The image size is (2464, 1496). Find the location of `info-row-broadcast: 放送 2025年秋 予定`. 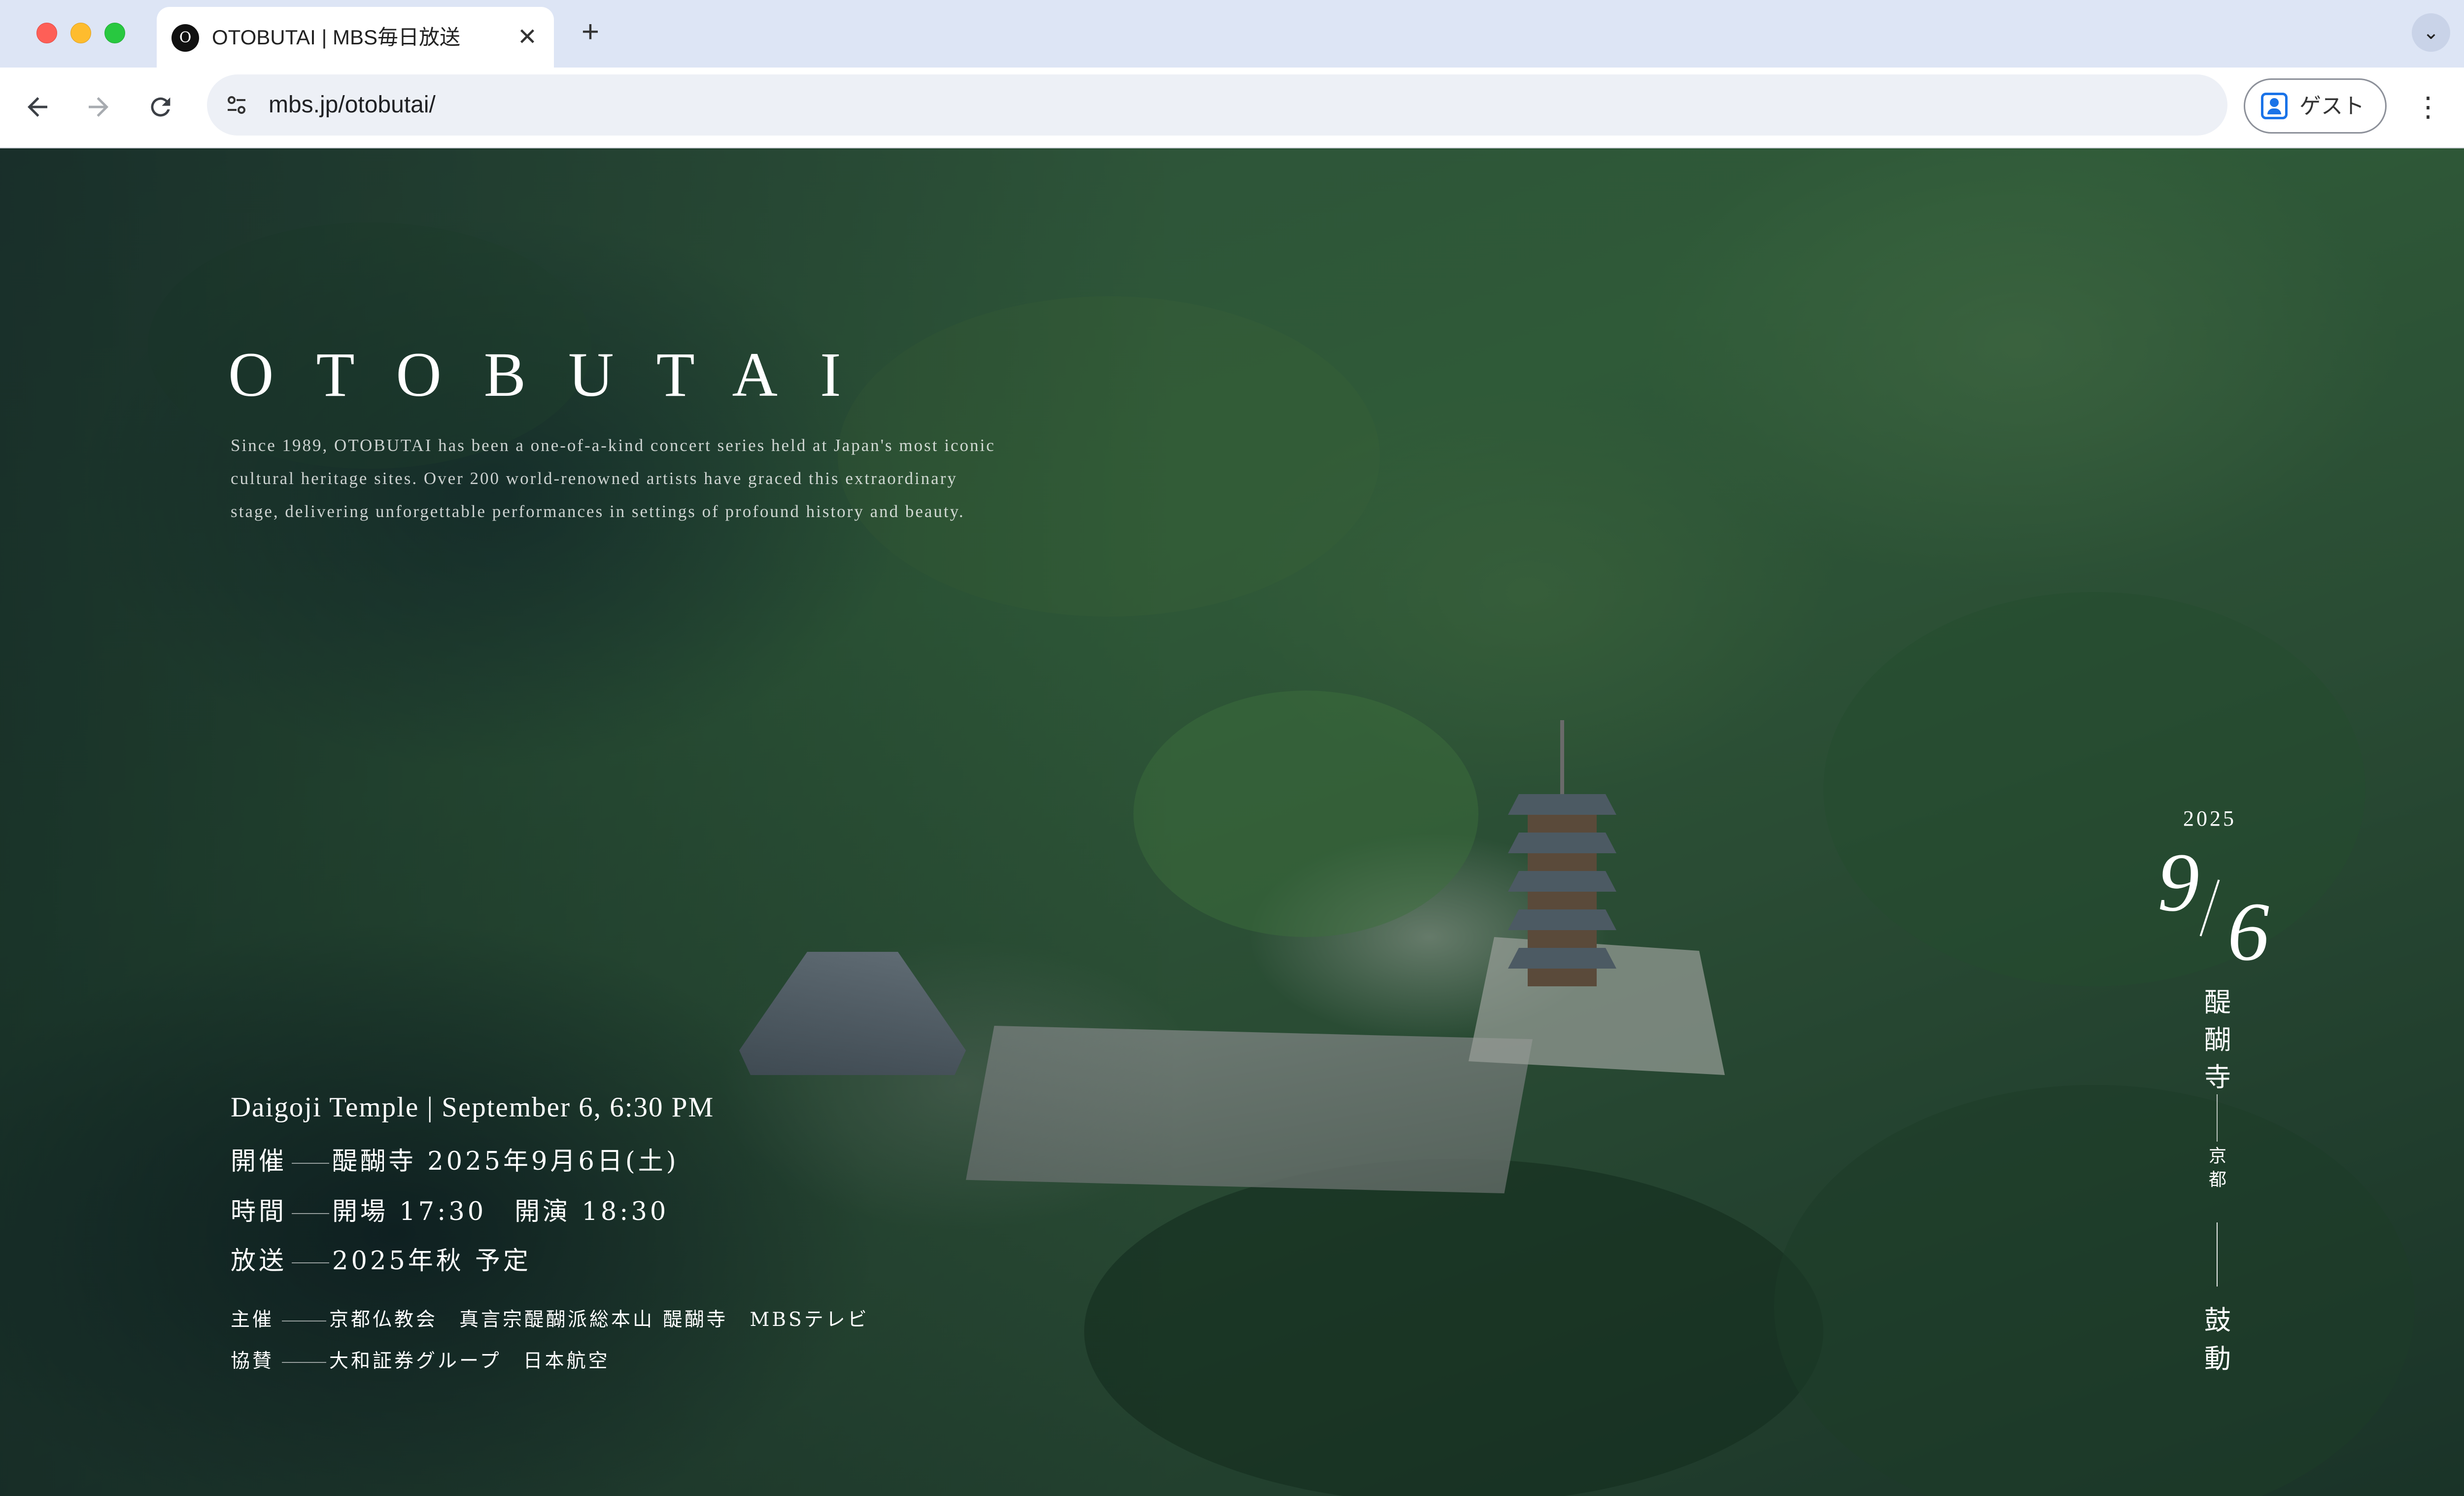

info-row-broadcast: 放送 2025年秋 予定 is located at coordinates (381, 1261).